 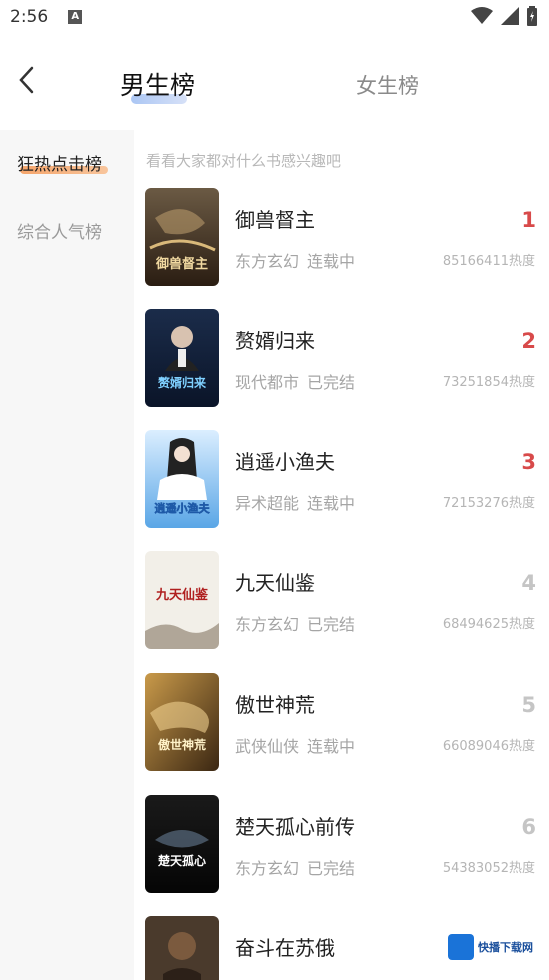 What do you see at coordinates (528, 827) in the screenshot?
I see `book-rank: 6` at bounding box center [528, 827].